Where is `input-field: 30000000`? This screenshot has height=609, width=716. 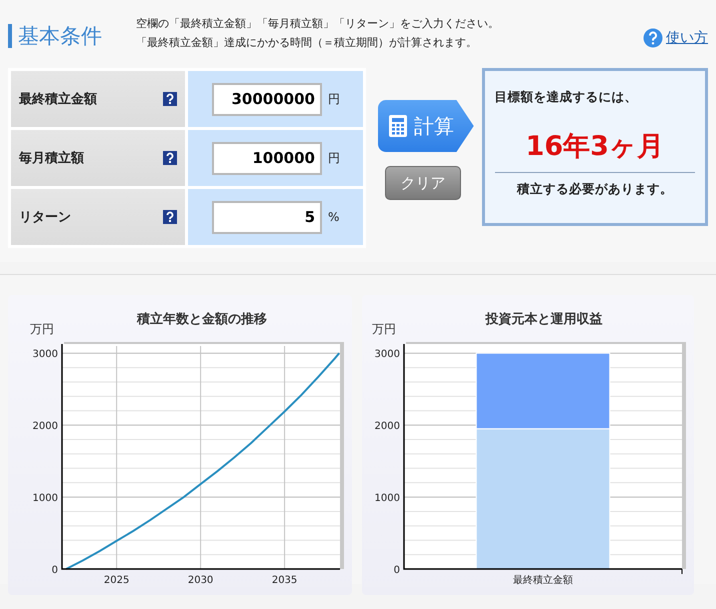
input-field: 30000000 is located at coordinates (267, 99).